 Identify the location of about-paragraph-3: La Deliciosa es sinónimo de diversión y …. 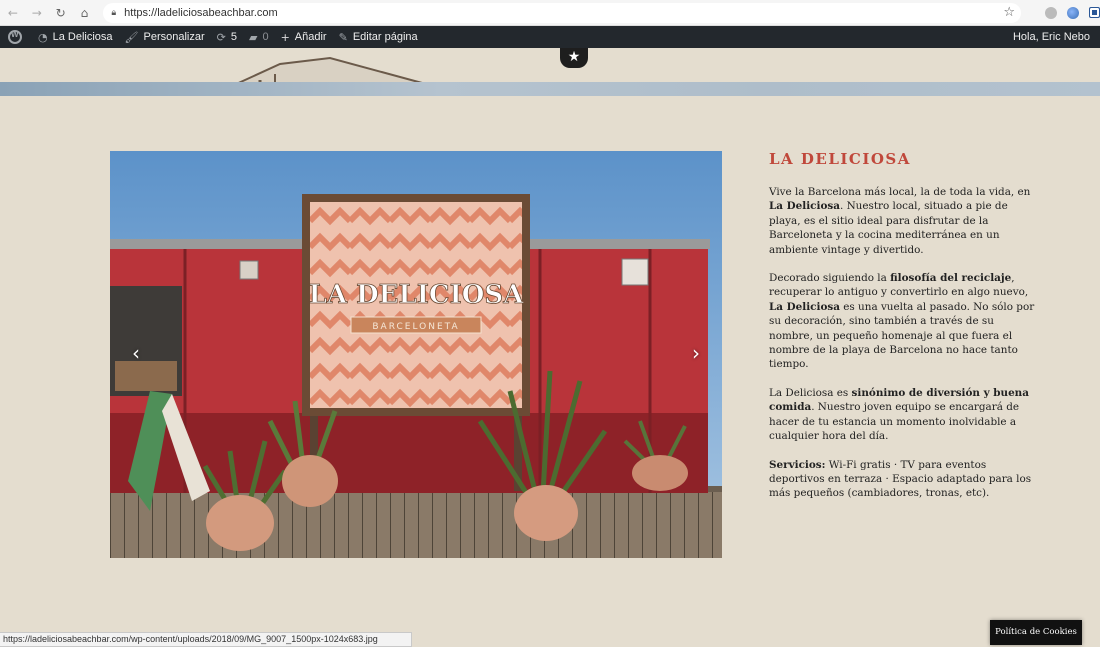
(905, 415).